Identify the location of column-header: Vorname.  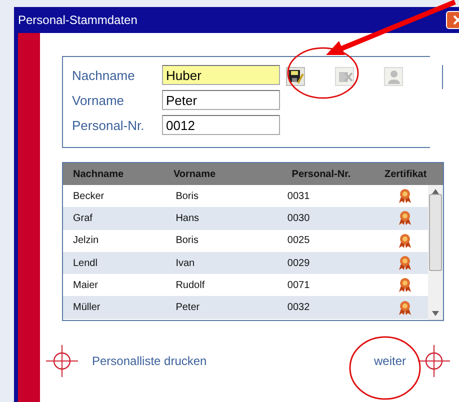
(195, 174).